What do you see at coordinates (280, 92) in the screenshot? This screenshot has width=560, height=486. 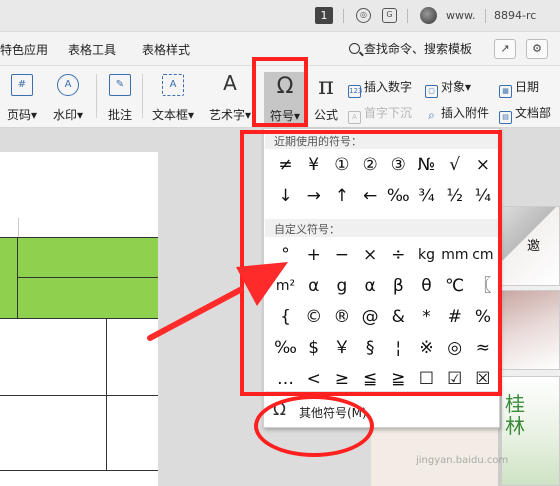 I see `highlight-box` at bounding box center [280, 92].